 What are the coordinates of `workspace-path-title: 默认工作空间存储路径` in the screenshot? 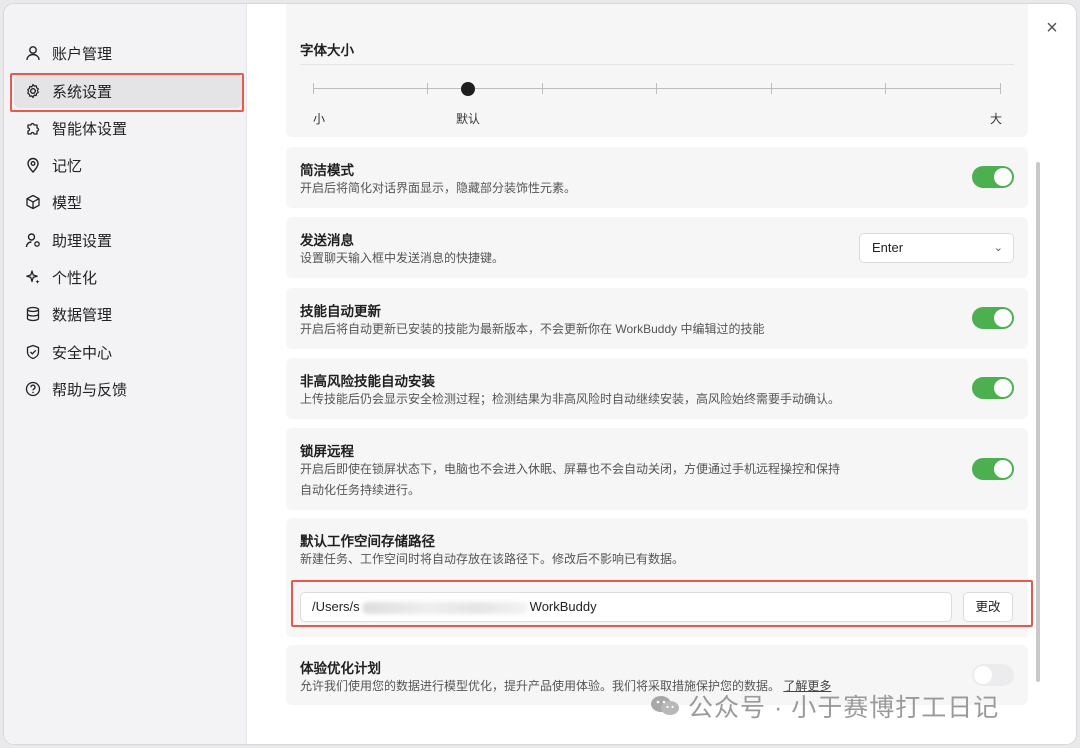 It's located at (367, 541).